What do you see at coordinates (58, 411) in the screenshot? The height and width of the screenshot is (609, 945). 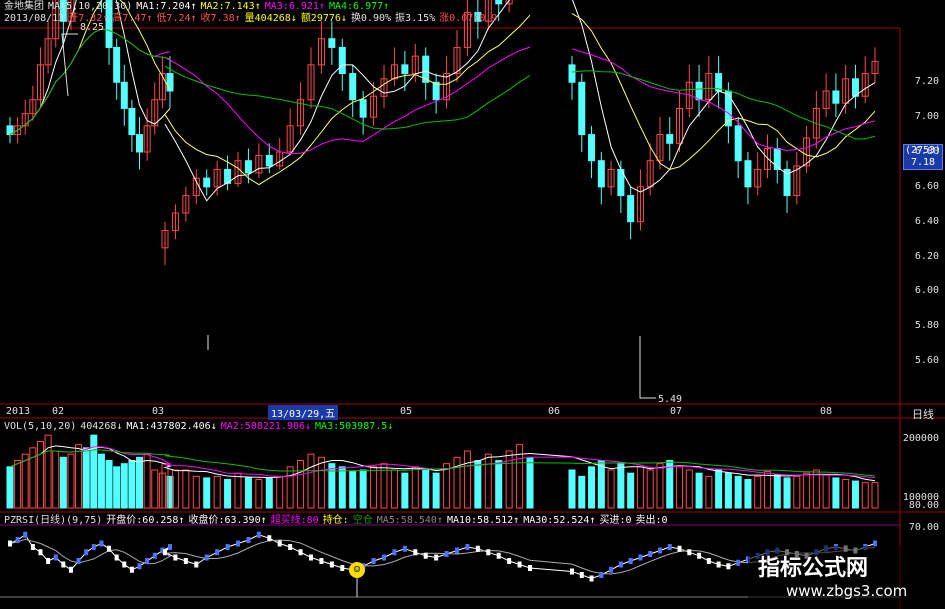 I see `date-tick-label: 02` at bounding box center [58, 411].